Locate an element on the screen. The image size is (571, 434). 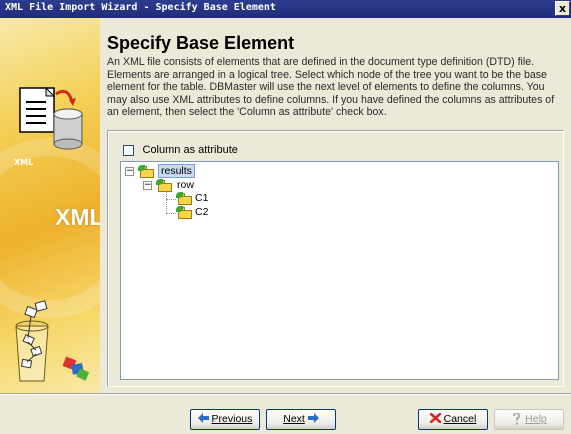
help-button: Help is located at coordinates (529, 419).